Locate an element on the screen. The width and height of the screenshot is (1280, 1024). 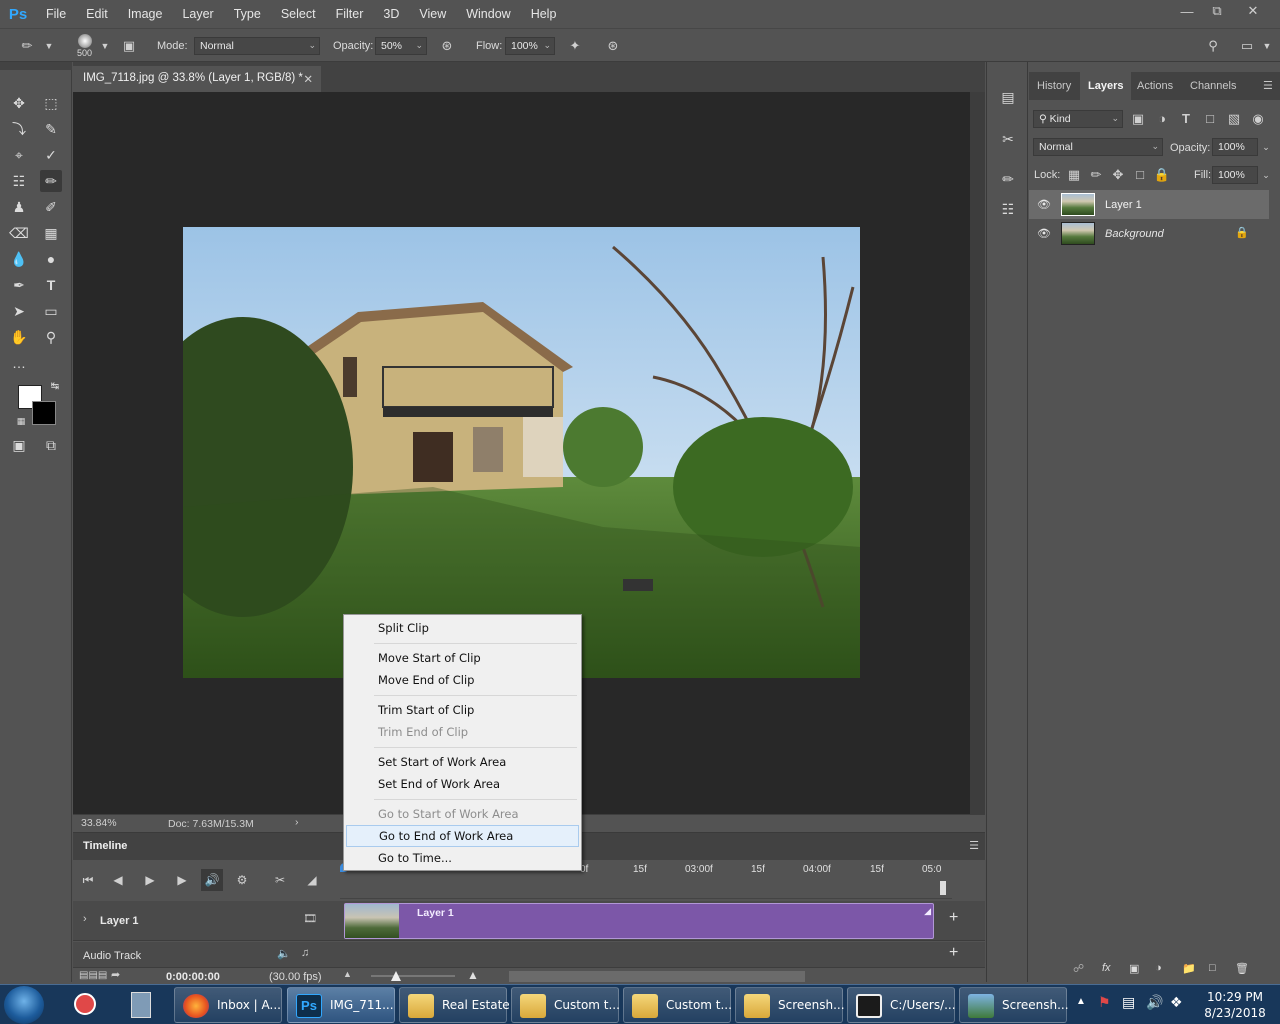
menu-item-set-end-of-work-area: Set End of Work Area is located at coordinates (462, 784).